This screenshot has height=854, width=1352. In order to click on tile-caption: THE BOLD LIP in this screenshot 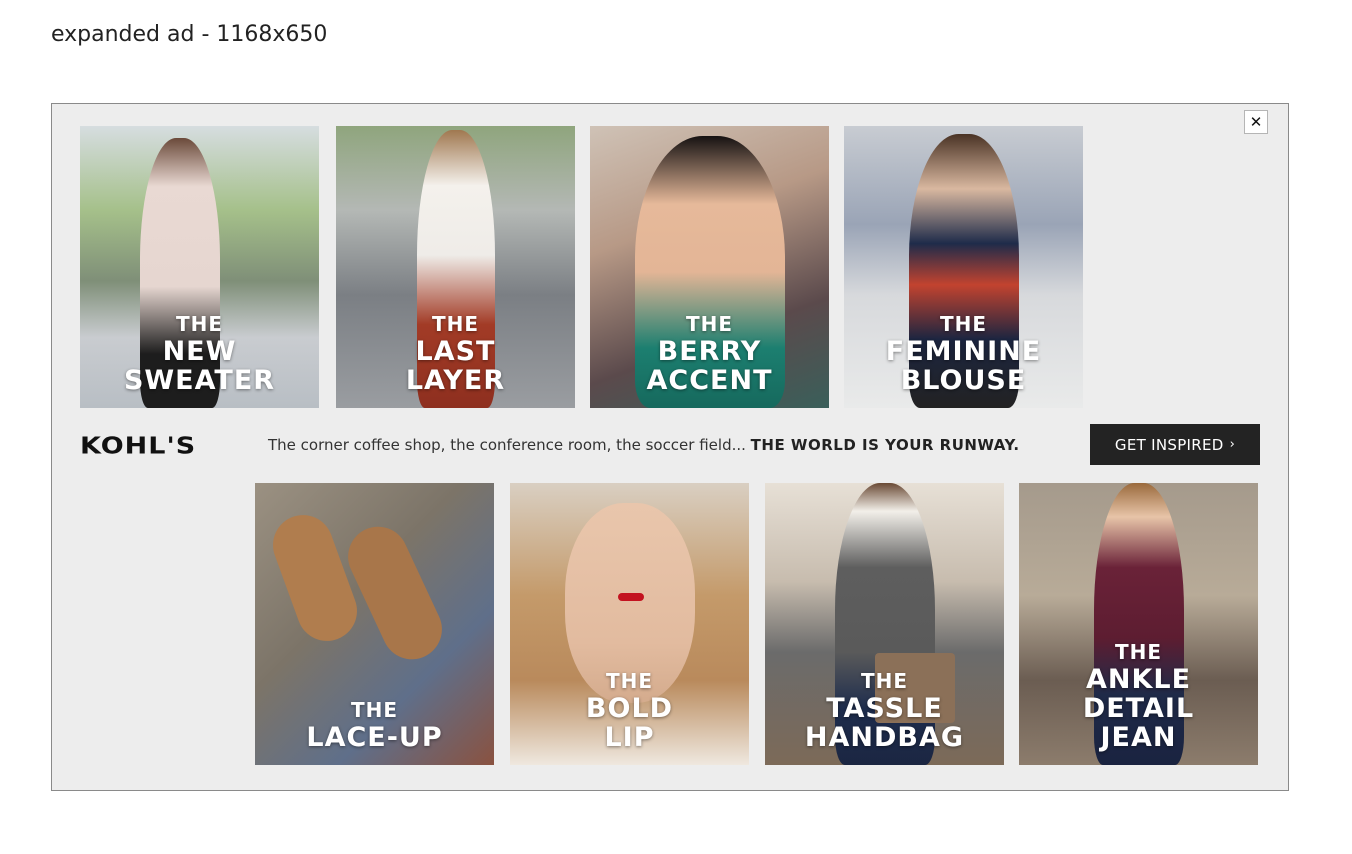, I will do `click(629, 711)`.